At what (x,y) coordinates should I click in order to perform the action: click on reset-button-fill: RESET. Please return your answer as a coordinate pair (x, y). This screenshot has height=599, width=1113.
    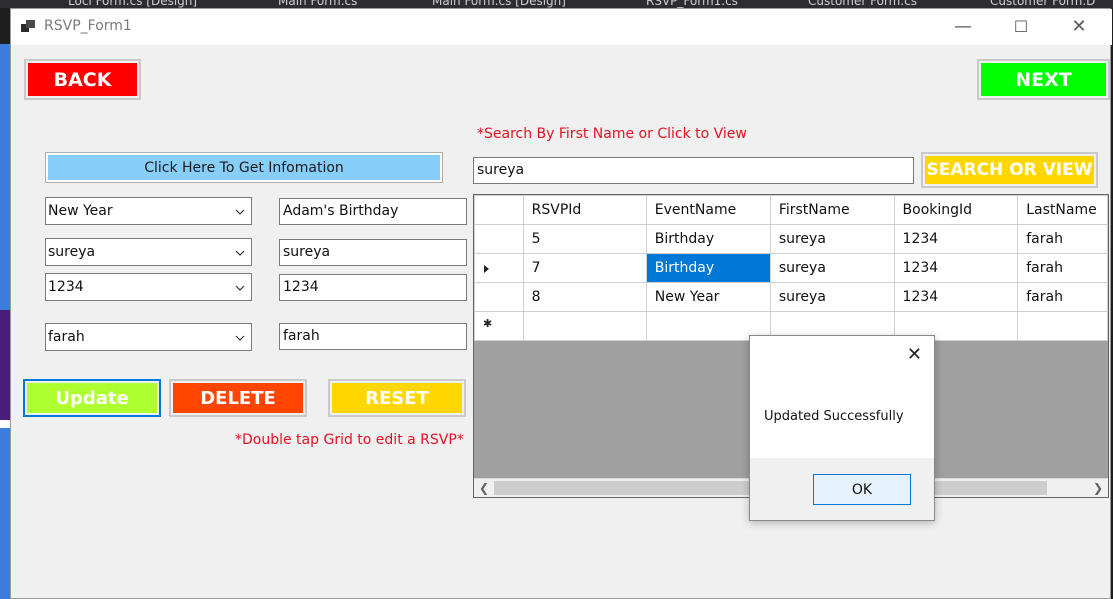
    Looking at the image, I should click on (397, 398).